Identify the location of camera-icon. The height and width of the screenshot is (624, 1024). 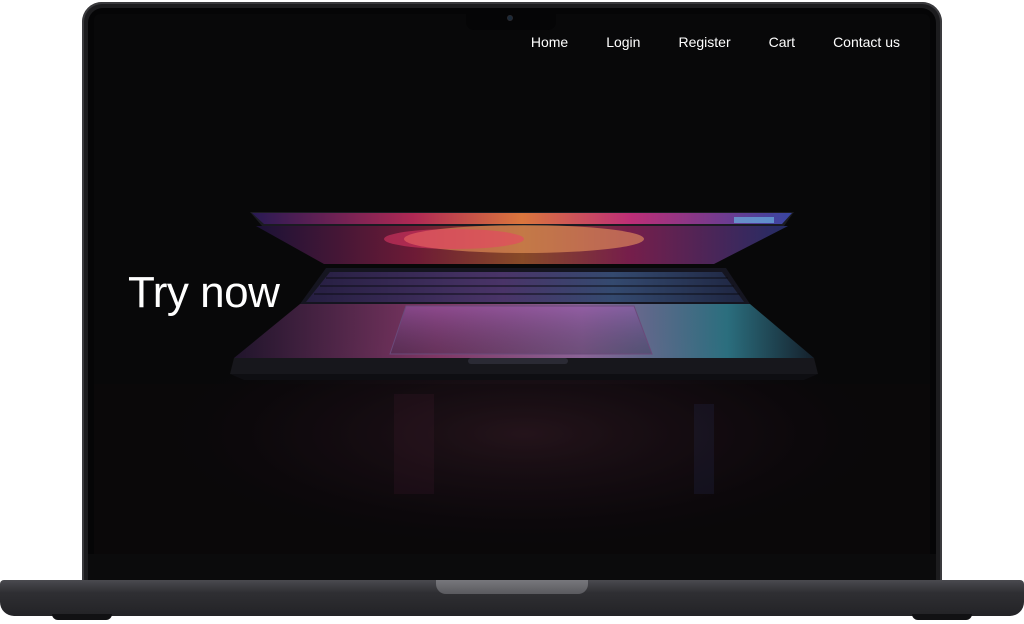
(510, 18).